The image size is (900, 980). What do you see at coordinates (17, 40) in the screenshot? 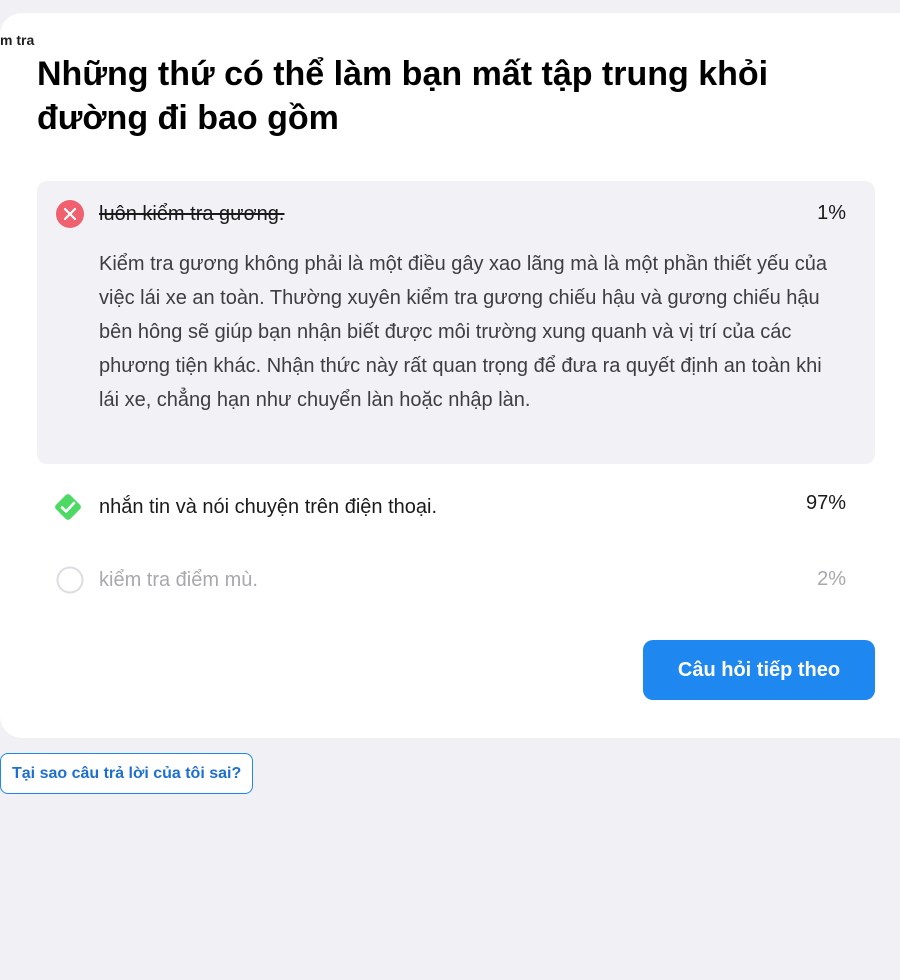
I see `breadcrumb: m tra` at bounding box center [17, 40].